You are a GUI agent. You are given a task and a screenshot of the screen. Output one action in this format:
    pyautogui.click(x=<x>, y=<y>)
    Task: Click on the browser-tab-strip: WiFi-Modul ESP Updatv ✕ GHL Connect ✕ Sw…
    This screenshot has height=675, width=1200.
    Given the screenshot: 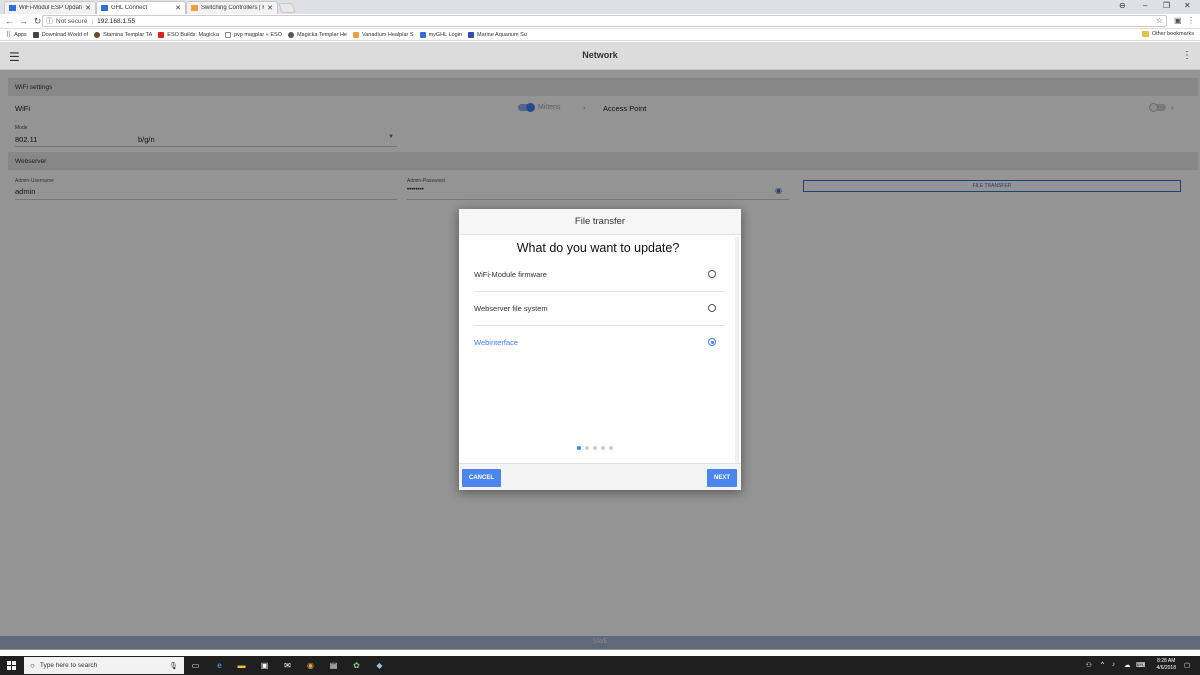 What is the action you would take?
    pyautogui.click(x=600, y=7)
    